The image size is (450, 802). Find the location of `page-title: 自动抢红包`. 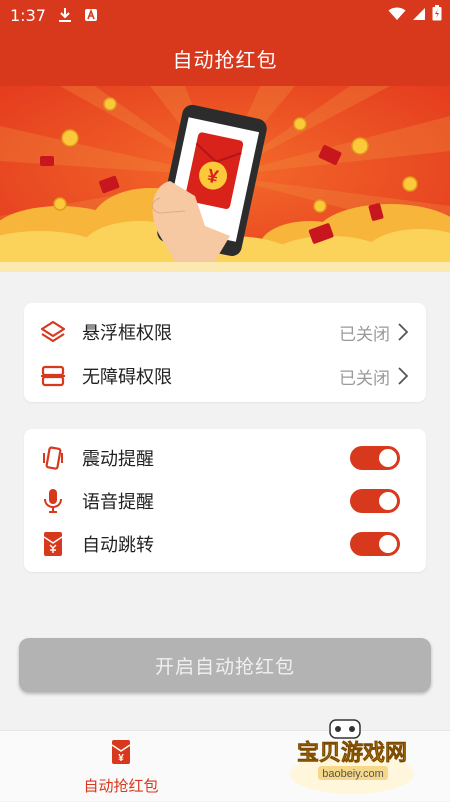

page-title: 自动抢红包 is located at coordinates (225, 59).